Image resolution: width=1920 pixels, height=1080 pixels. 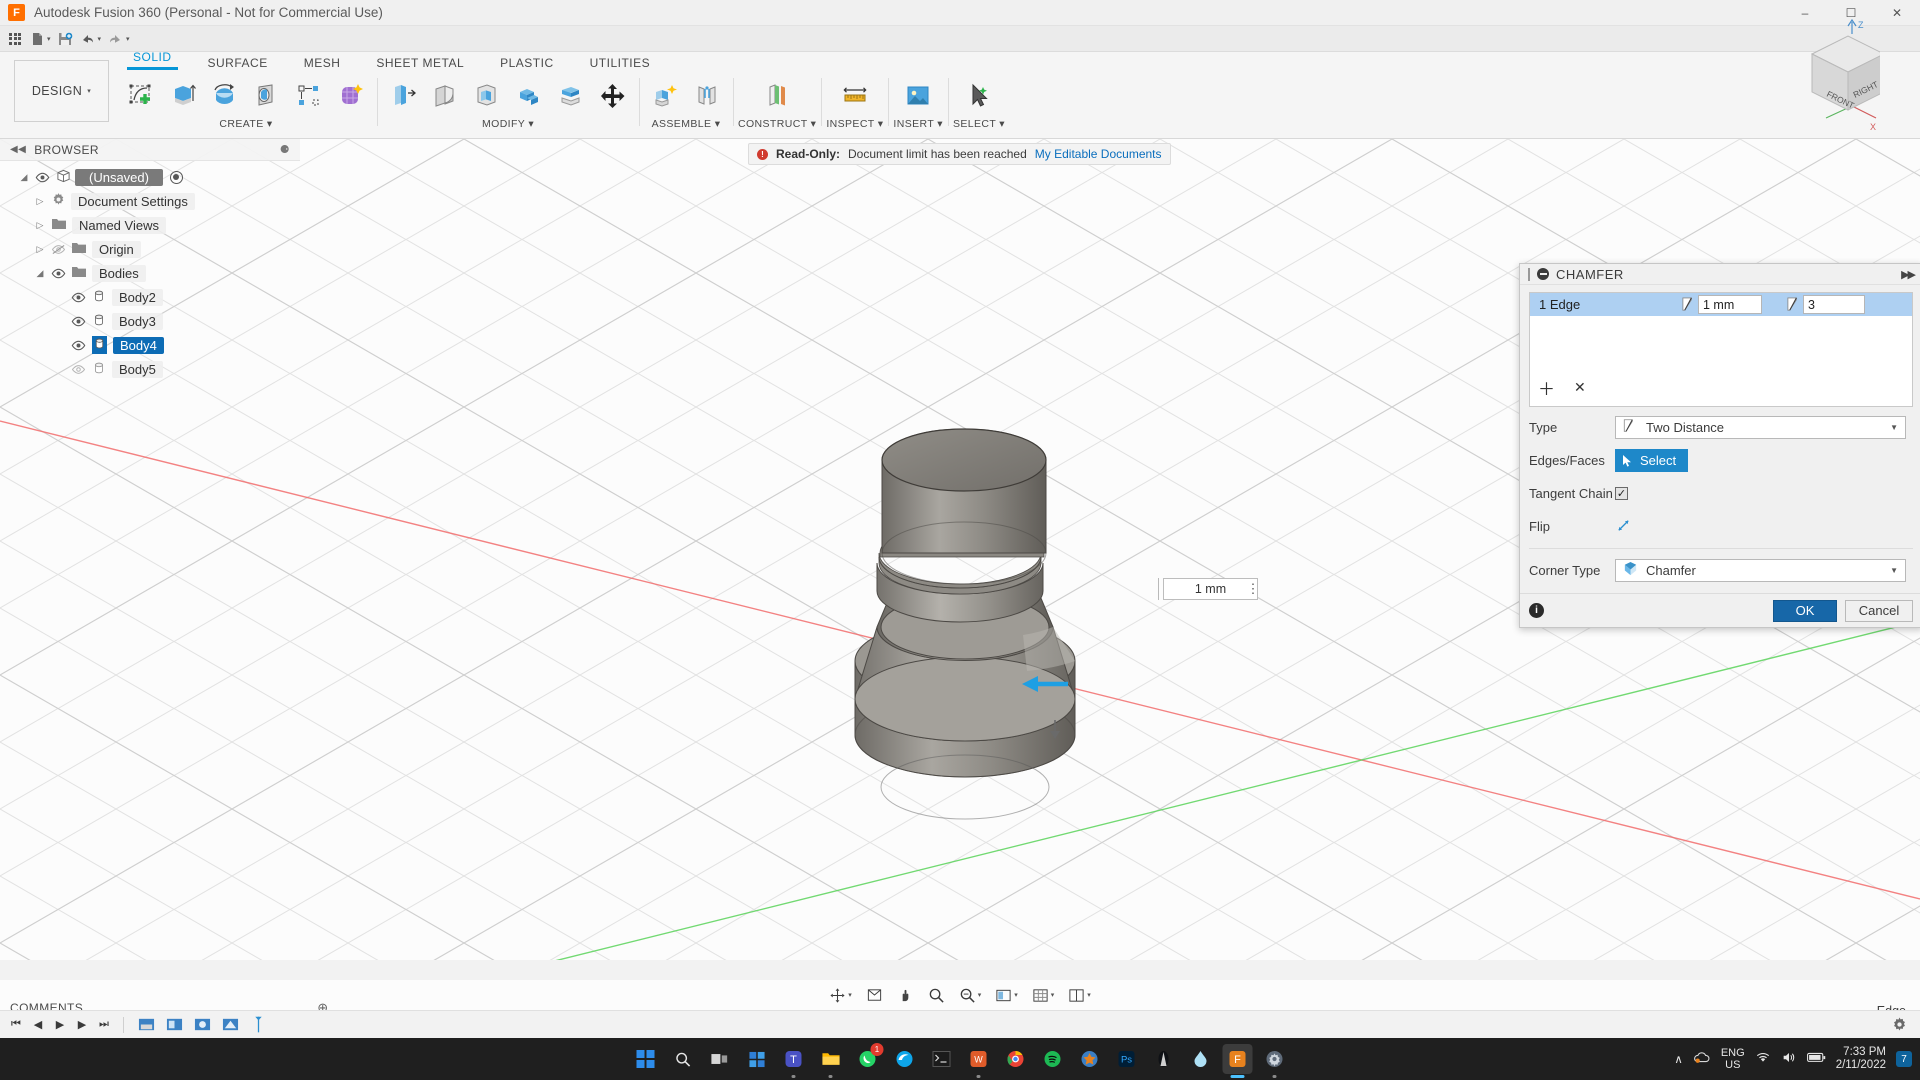 What do you see at coordinates (979, 1061) in the screenshot?
I see `obs-icon: W` at bounding box center [979, 1061].